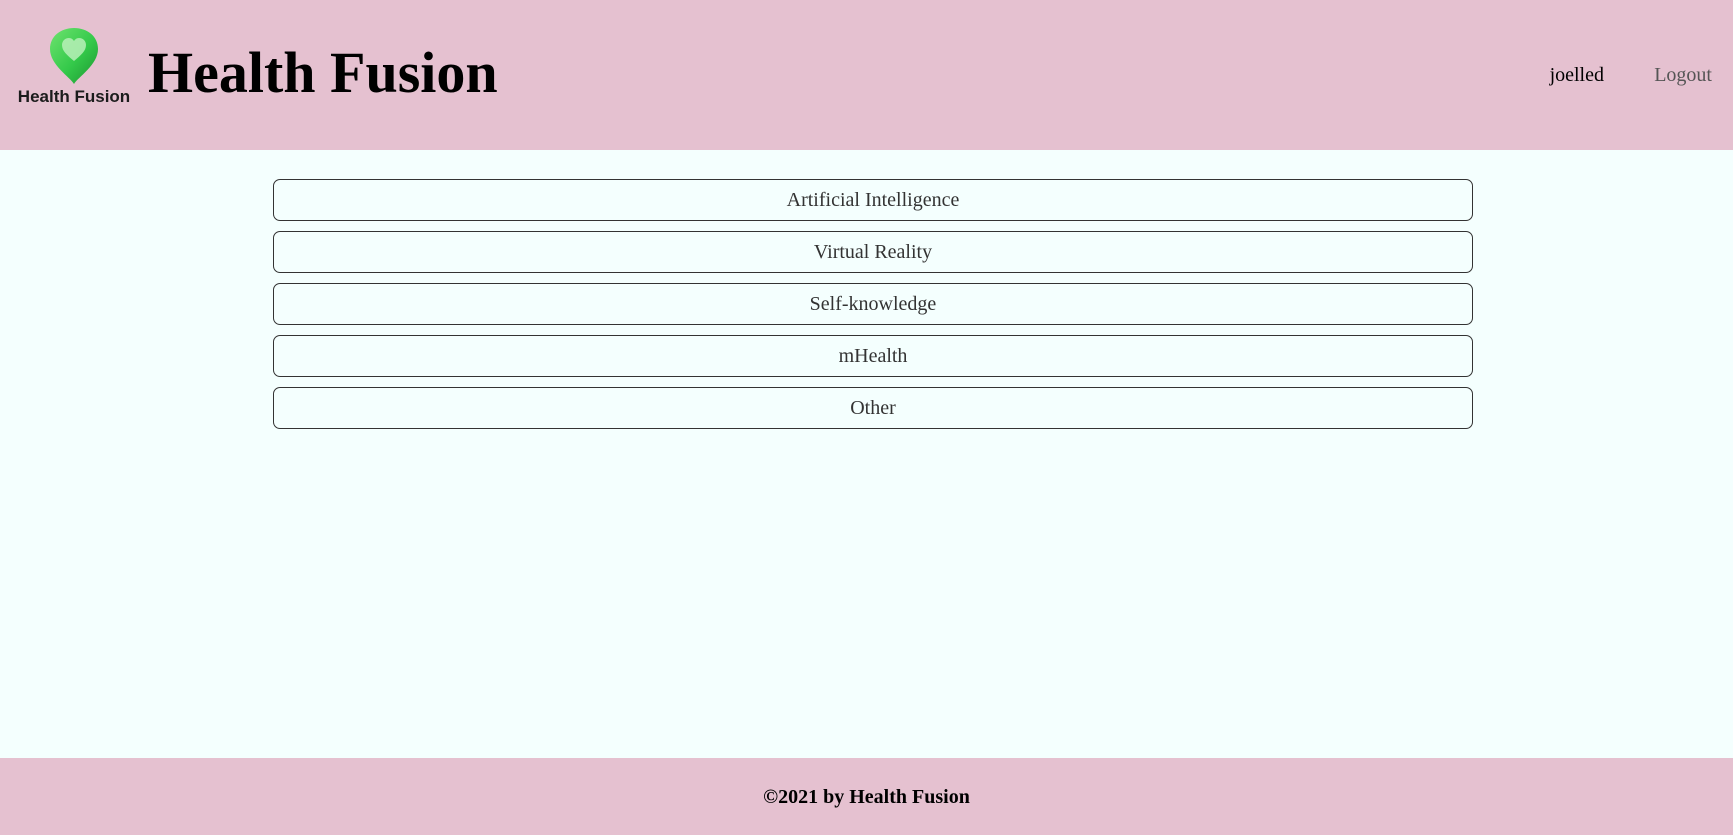 The width and height of the screenshot is (1733, 835). I want to click on heart-pin-icon, so click(74, 56).